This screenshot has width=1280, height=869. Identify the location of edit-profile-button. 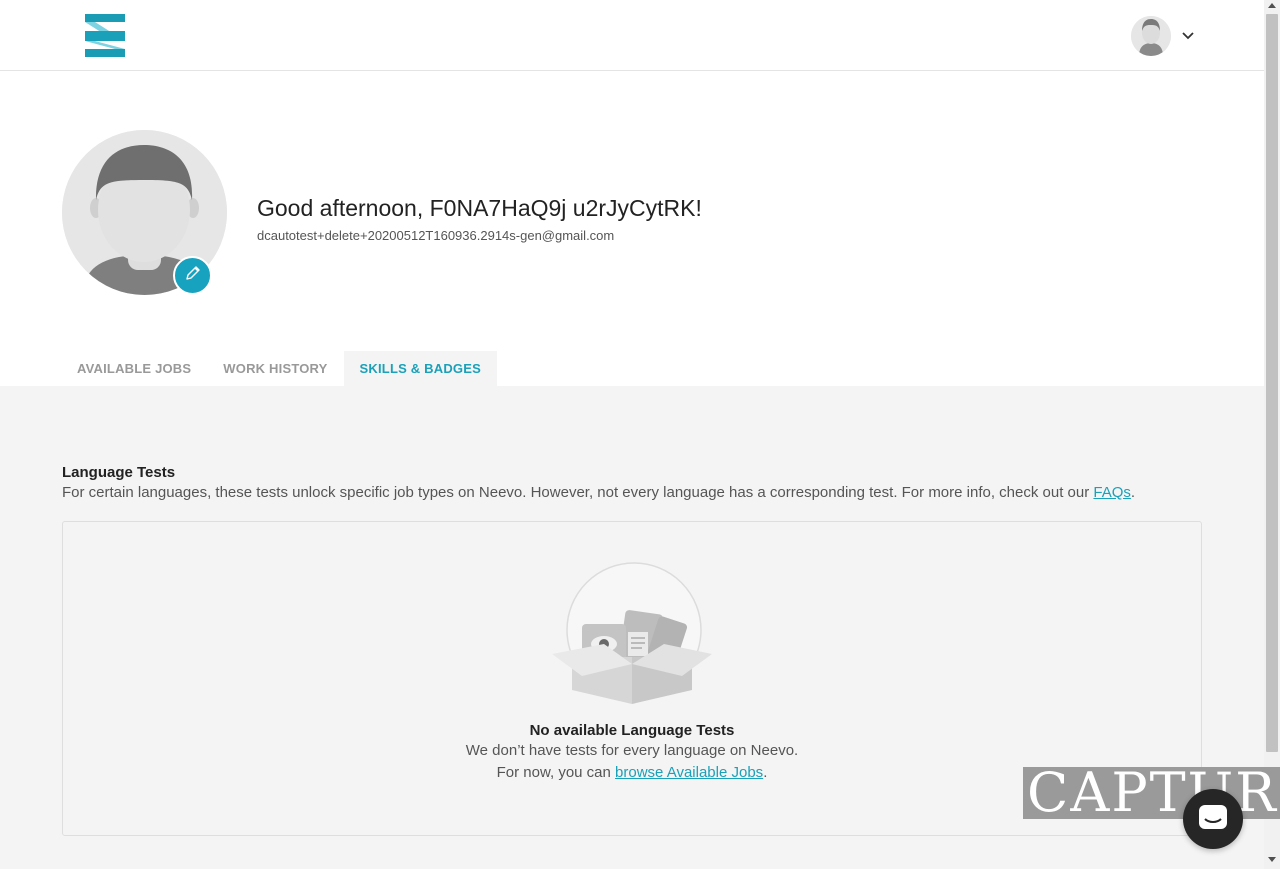
(192, 275).